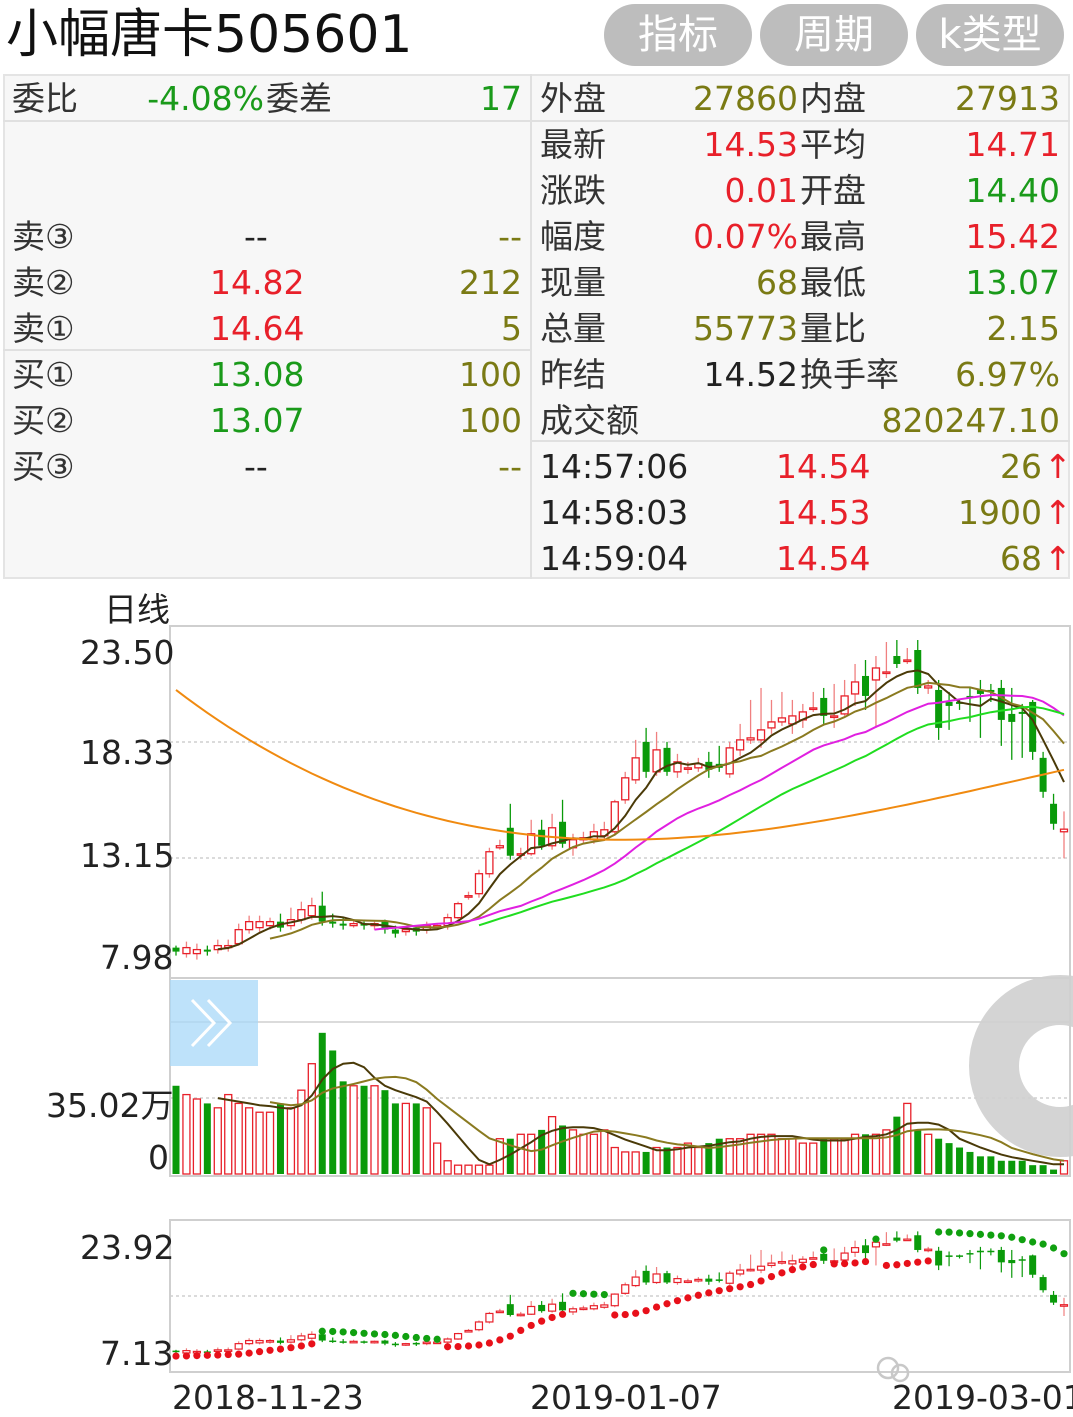 The image size is (1073, 1417). What do you see at coordinates (110, 1105) in the screenshot?
I see `volume-tick-0: 35.02万` at bounding box center [110, 1105].